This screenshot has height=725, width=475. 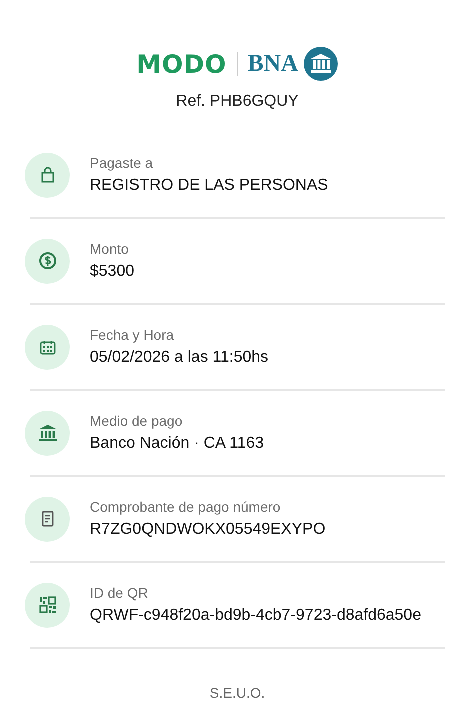 I want to click on field-label: Comprobante de pago número, so click(x=186, y=507).